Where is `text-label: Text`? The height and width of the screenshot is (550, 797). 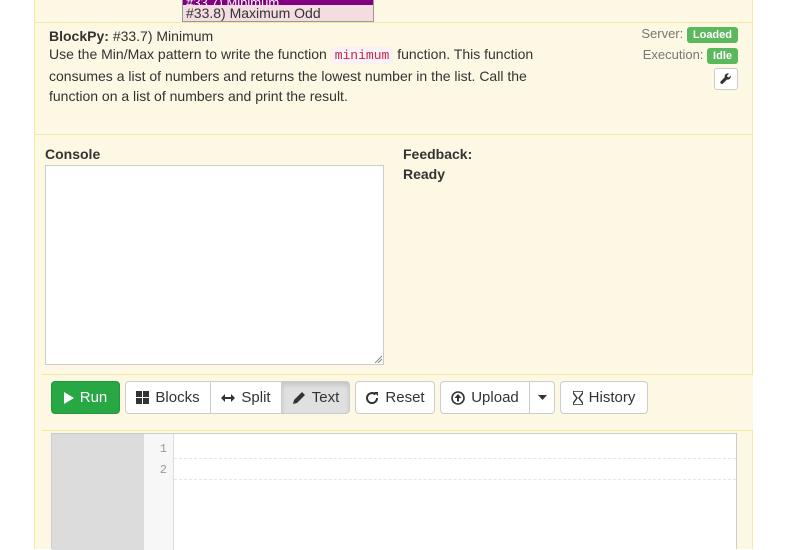
text-label: Text is located at coordinates (325, 397).